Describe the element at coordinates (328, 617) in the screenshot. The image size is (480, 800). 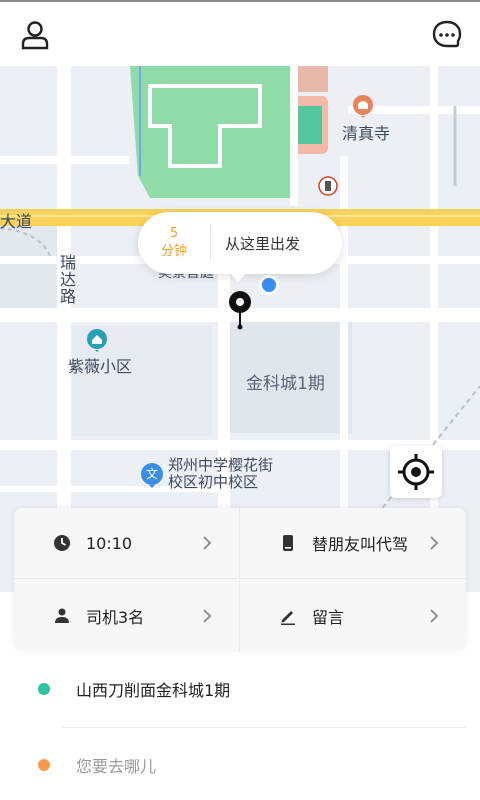
I see `note-label: 留言` at that location.